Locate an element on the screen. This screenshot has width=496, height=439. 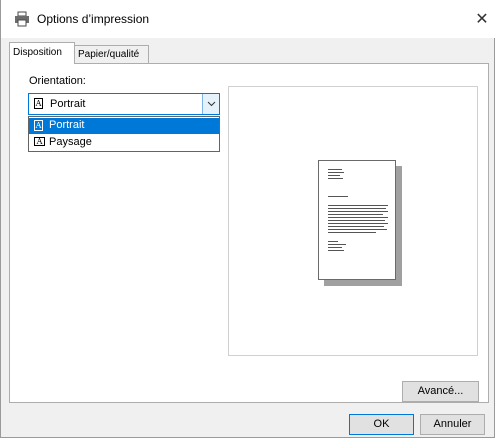
orientation-combobox: A Portrait is located at coordinates (124, 104).